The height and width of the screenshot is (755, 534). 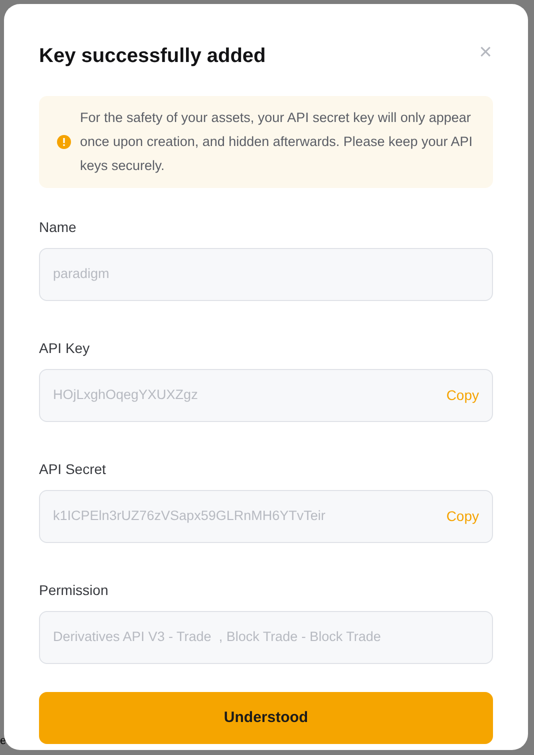 What do you see at coordinates (125, 395) in the screenshot?
I see `field-value: HOjLxghOqegYXUXZgz` at bounding box center [125, 395].